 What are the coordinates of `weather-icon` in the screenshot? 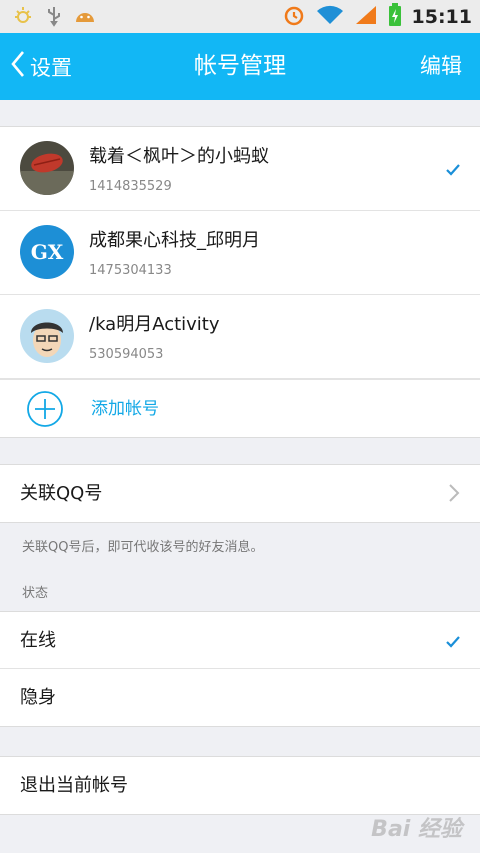 It's located at (23, 18).